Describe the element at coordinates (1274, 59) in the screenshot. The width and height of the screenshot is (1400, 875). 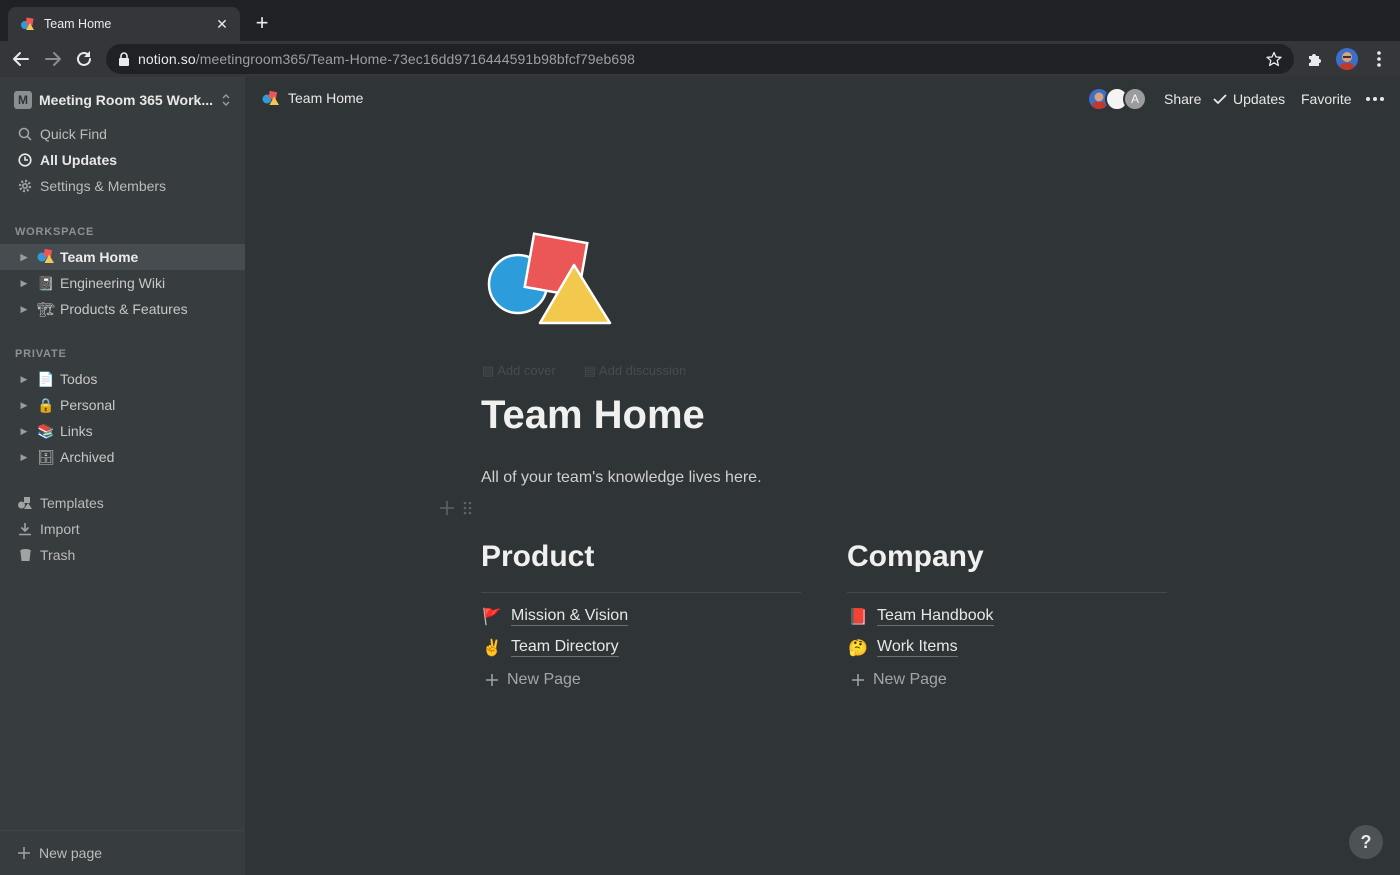
I see `bookmark-star-icon` at that location.